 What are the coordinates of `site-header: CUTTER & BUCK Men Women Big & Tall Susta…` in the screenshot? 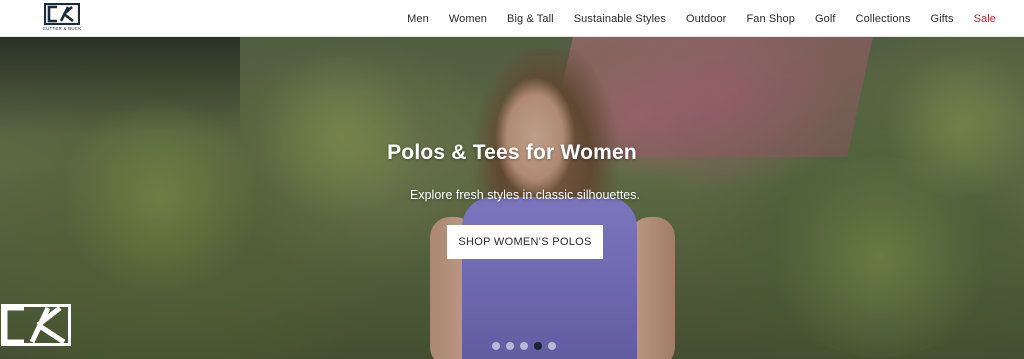 It's located at (512, 18).